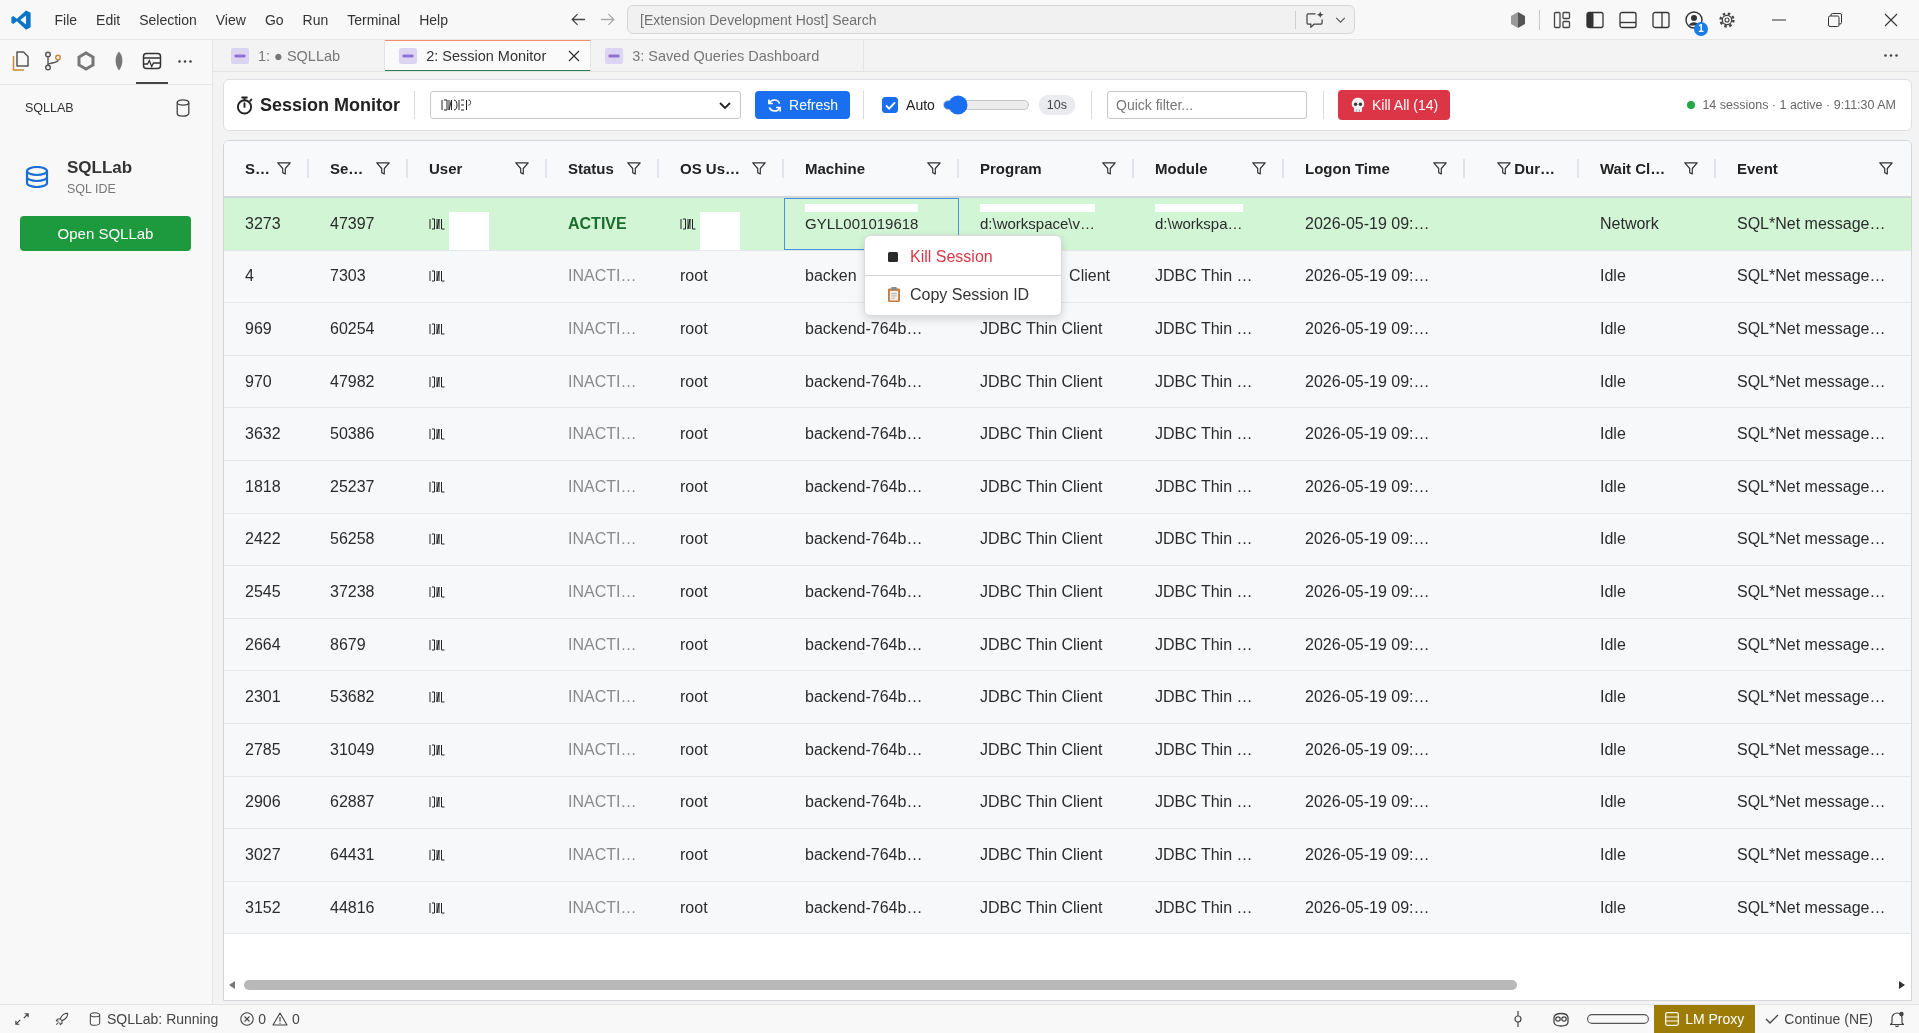  I want to click on column-header: Logon Time, so click(1347, 168).